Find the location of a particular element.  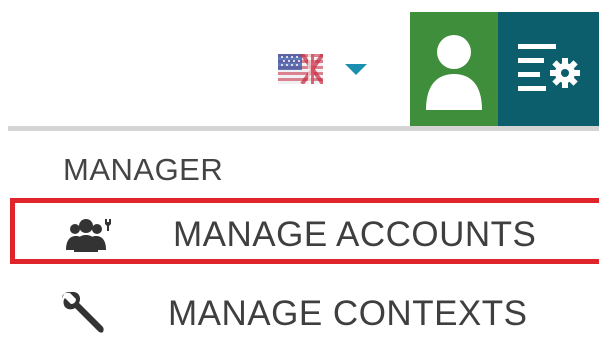

uk-flag-icon is located at coordinates (301, 69).